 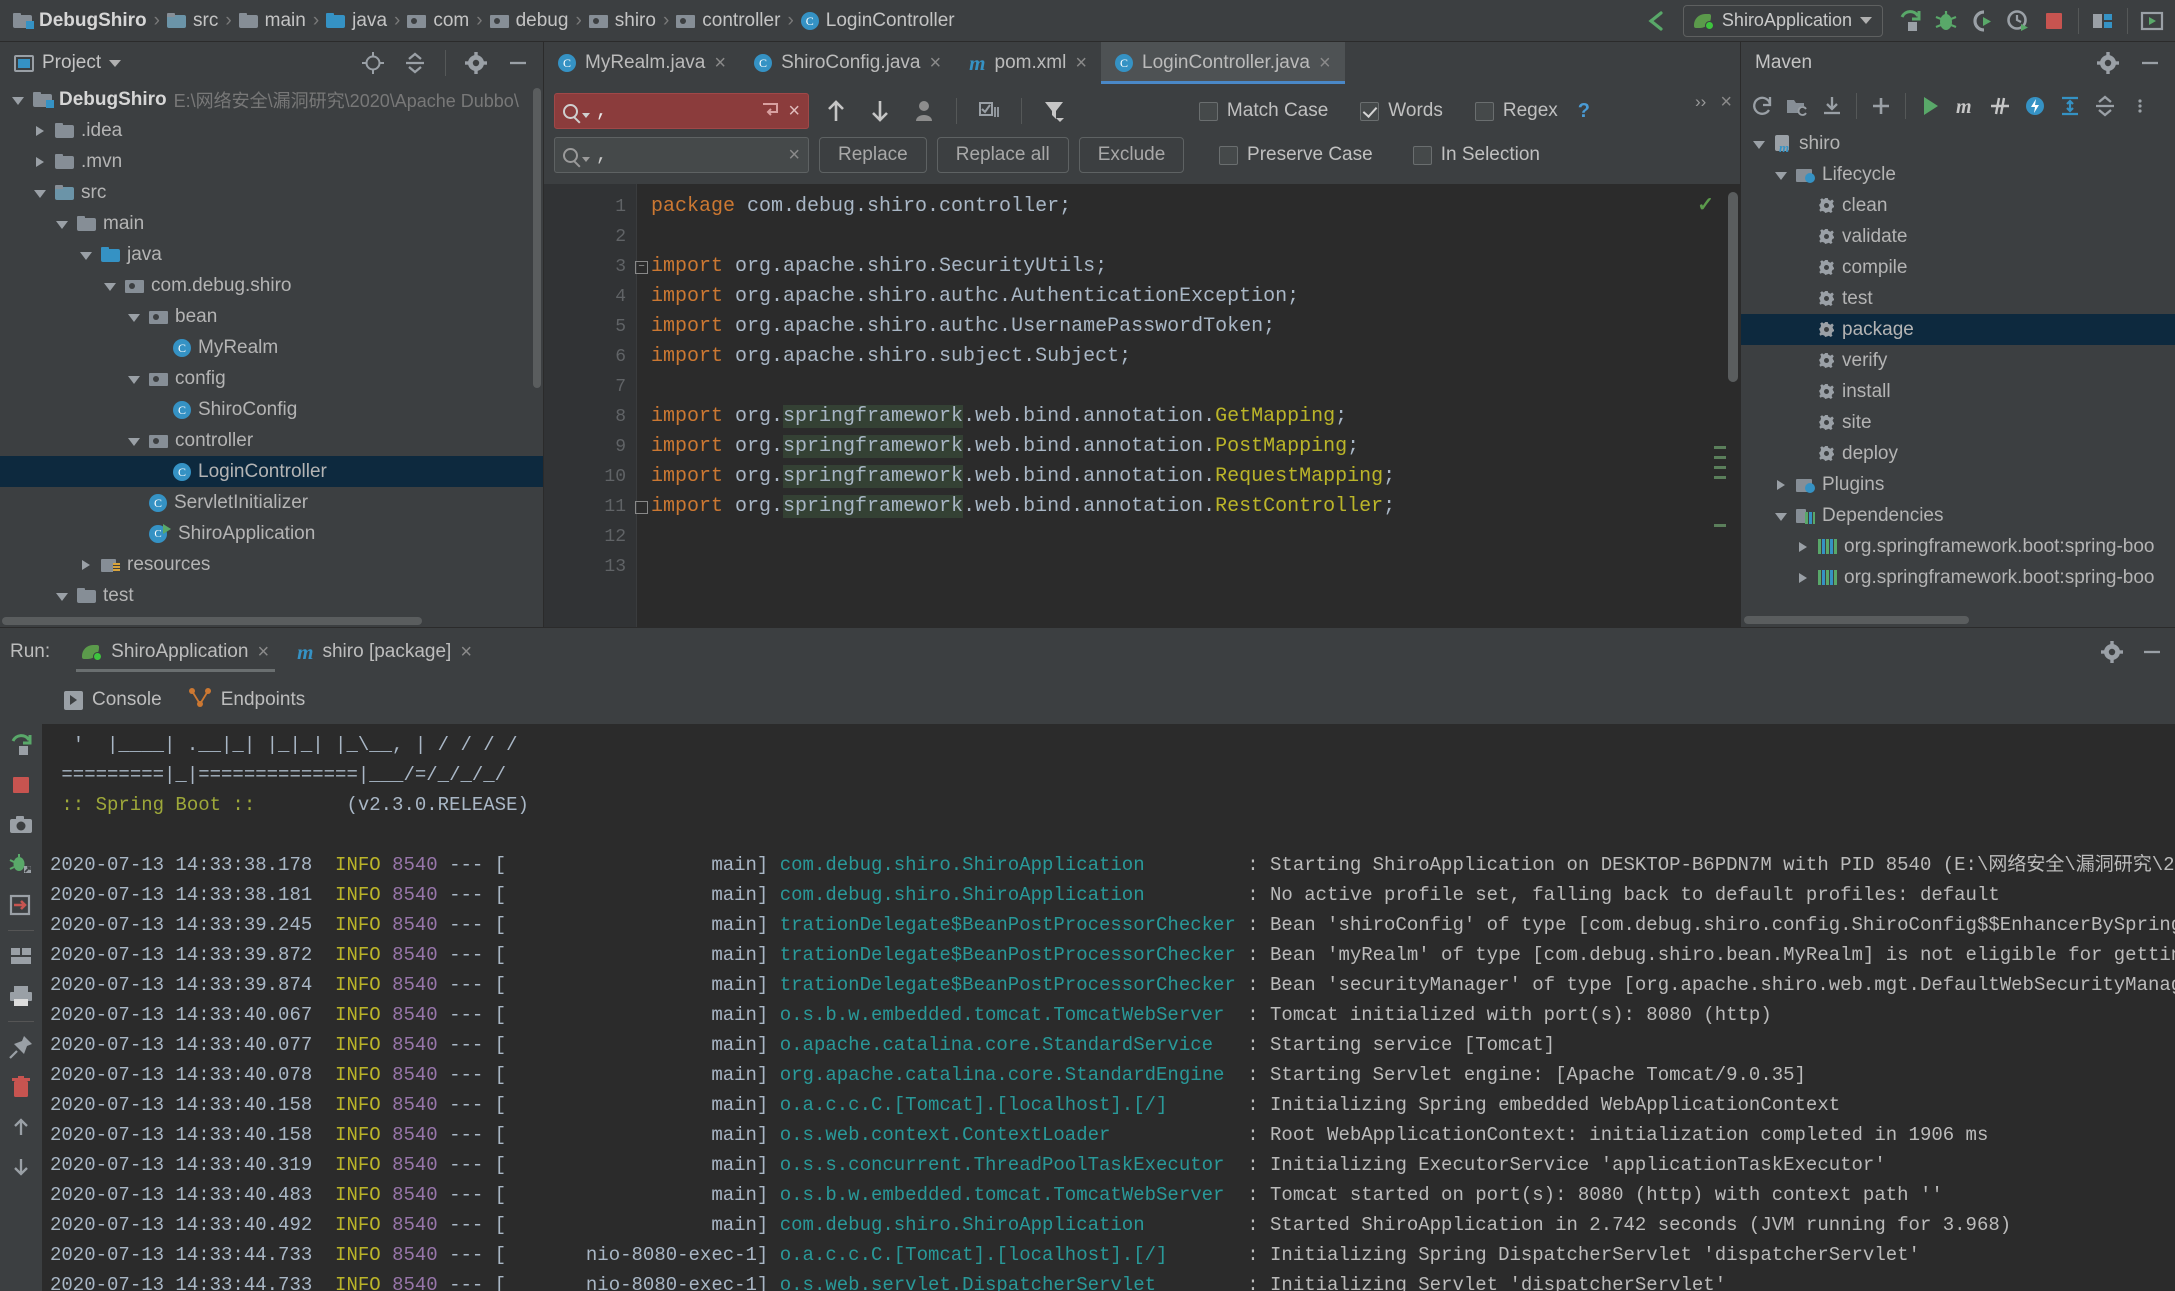 What do you see at coordinates (1958, 236) in the screenshot?
I see `maven-tree-row: validate` at bounding box center [1958, 236].